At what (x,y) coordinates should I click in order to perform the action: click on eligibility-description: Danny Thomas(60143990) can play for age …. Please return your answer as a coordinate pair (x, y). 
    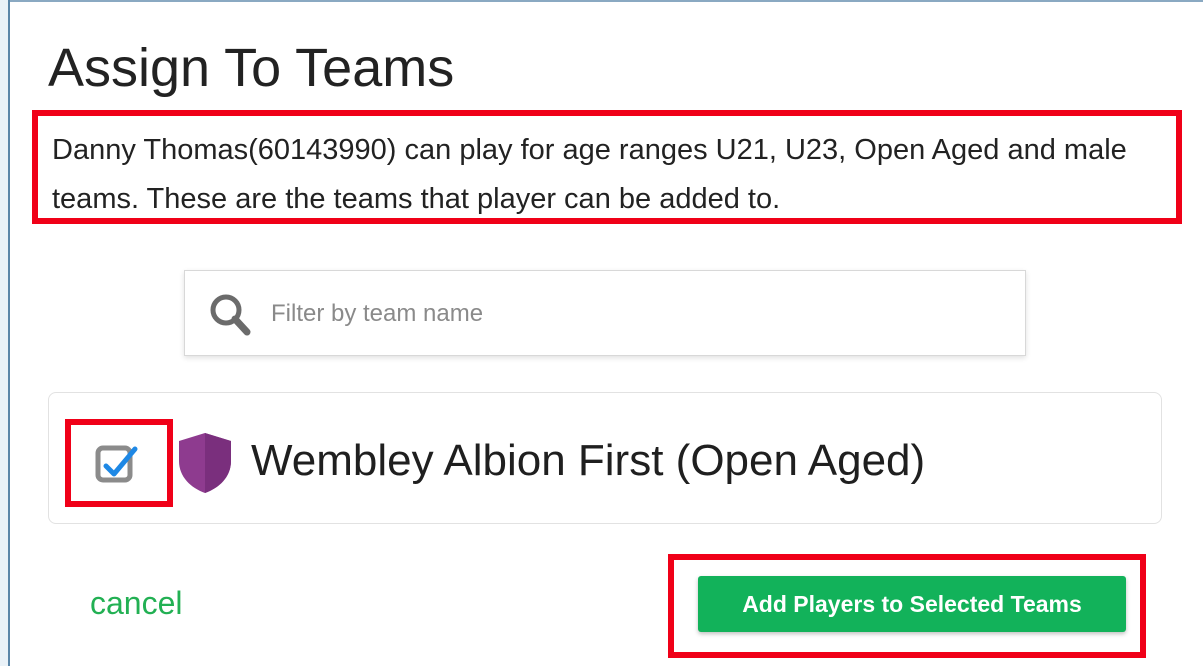
    Looking at the image, I should click on (589, 174).